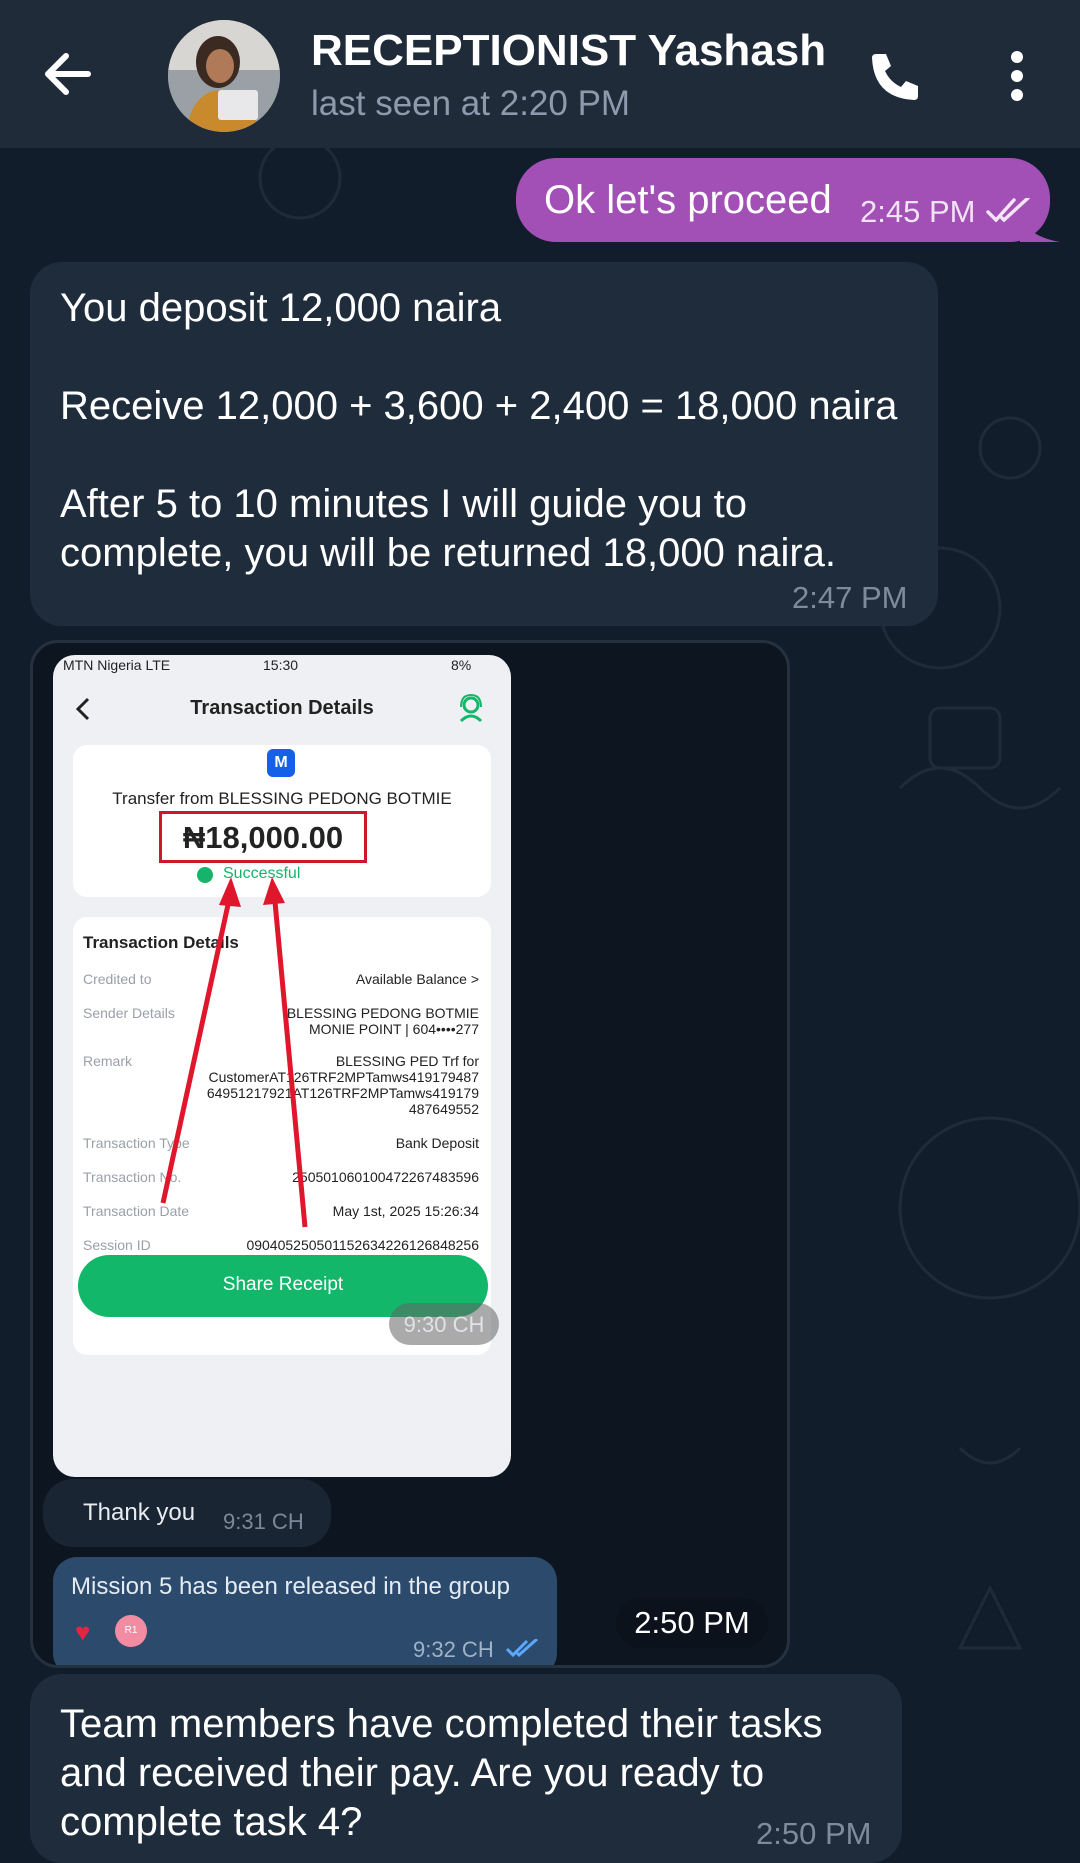 The height and width of the screenshot is (1863, 1080). What do you see at coordinates (139, 1512) in the screenshot?
I see `thank-you-text: Thank you` at bounding box center [139, 1512].